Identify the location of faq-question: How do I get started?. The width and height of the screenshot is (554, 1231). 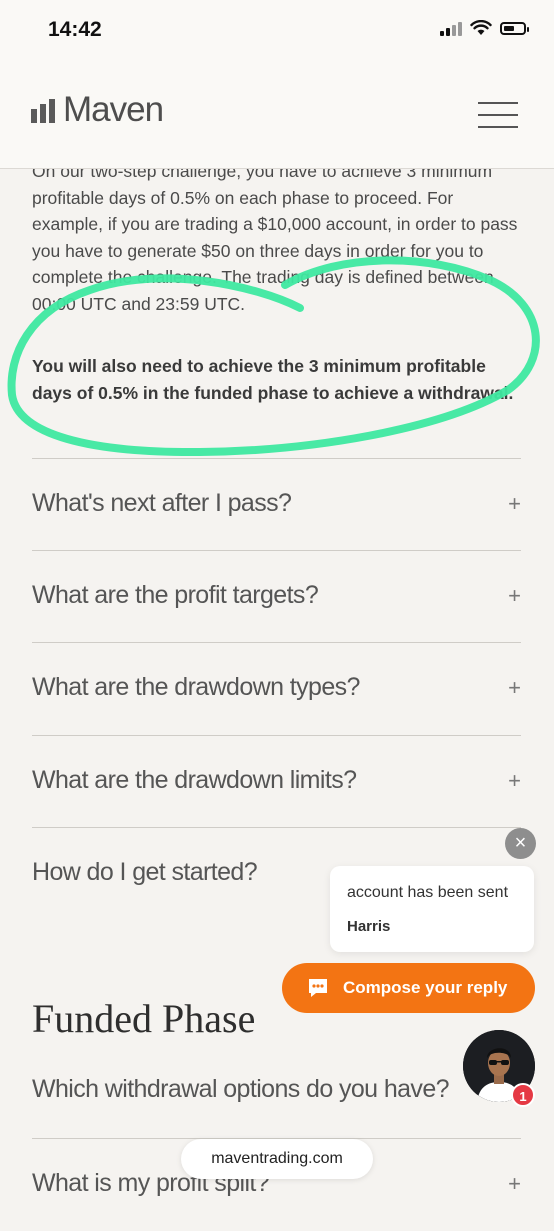
(145, 872).